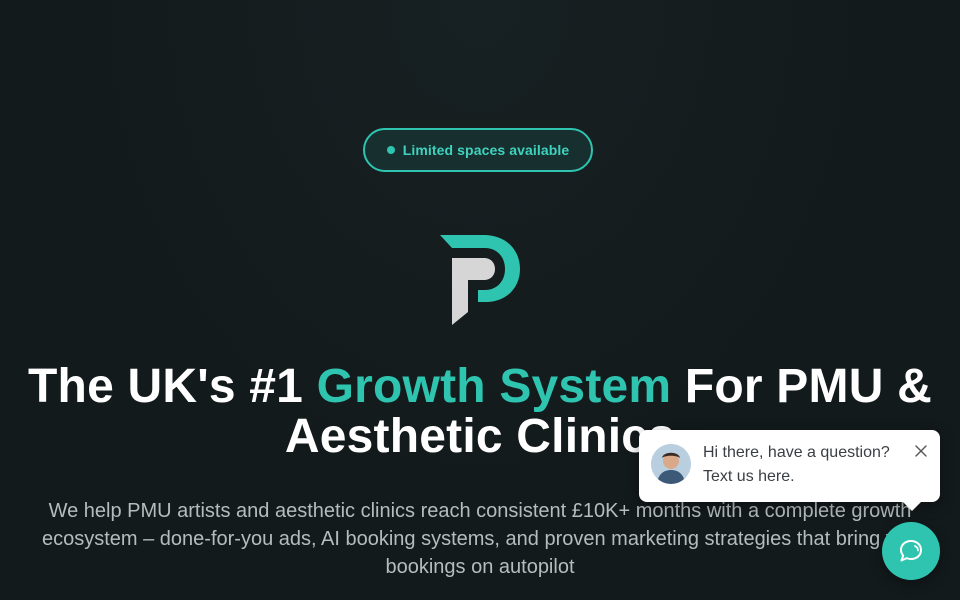 This screenshot has height=600, width=960. Describe the element at coordinates (671, 464) in the screenshot. I see `agent-avatar` at that location.